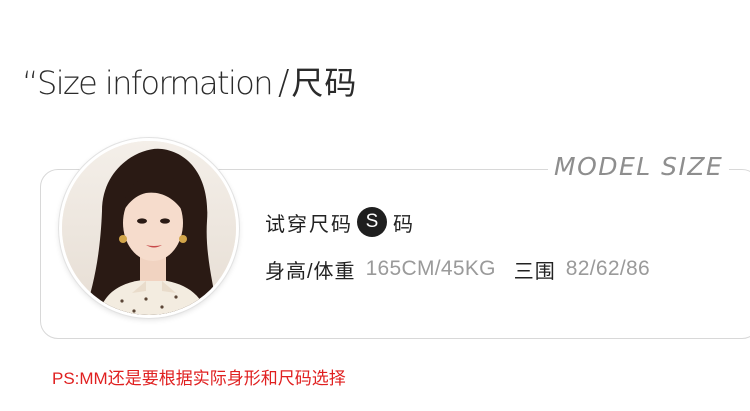 The image size is (750, 411). What do you see at coordinates (309, 224) in the screenshot?
I see `fit-size-prefix: 试穿尺码` at bounding box center [309, 224].